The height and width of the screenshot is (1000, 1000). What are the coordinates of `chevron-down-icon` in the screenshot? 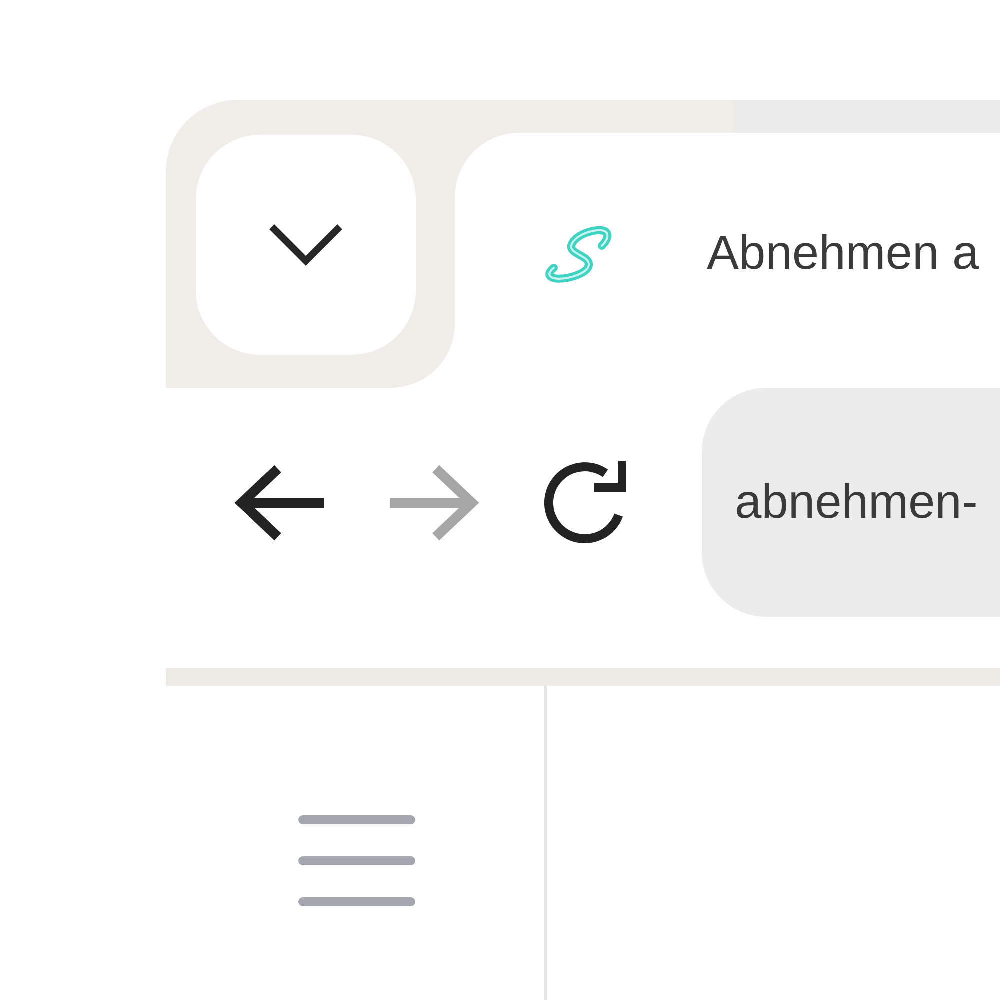 It's located at (306, 245).